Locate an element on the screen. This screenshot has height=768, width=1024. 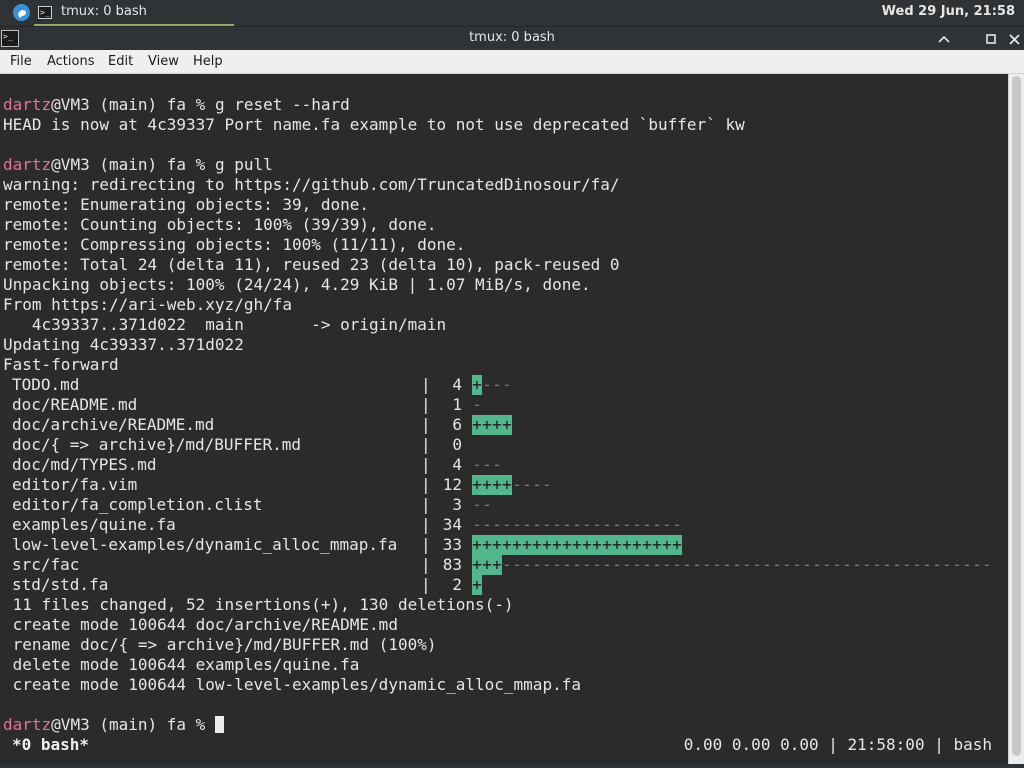
diffstat-row: std/std.fa | 2 + is located at coordinates (504, 585).